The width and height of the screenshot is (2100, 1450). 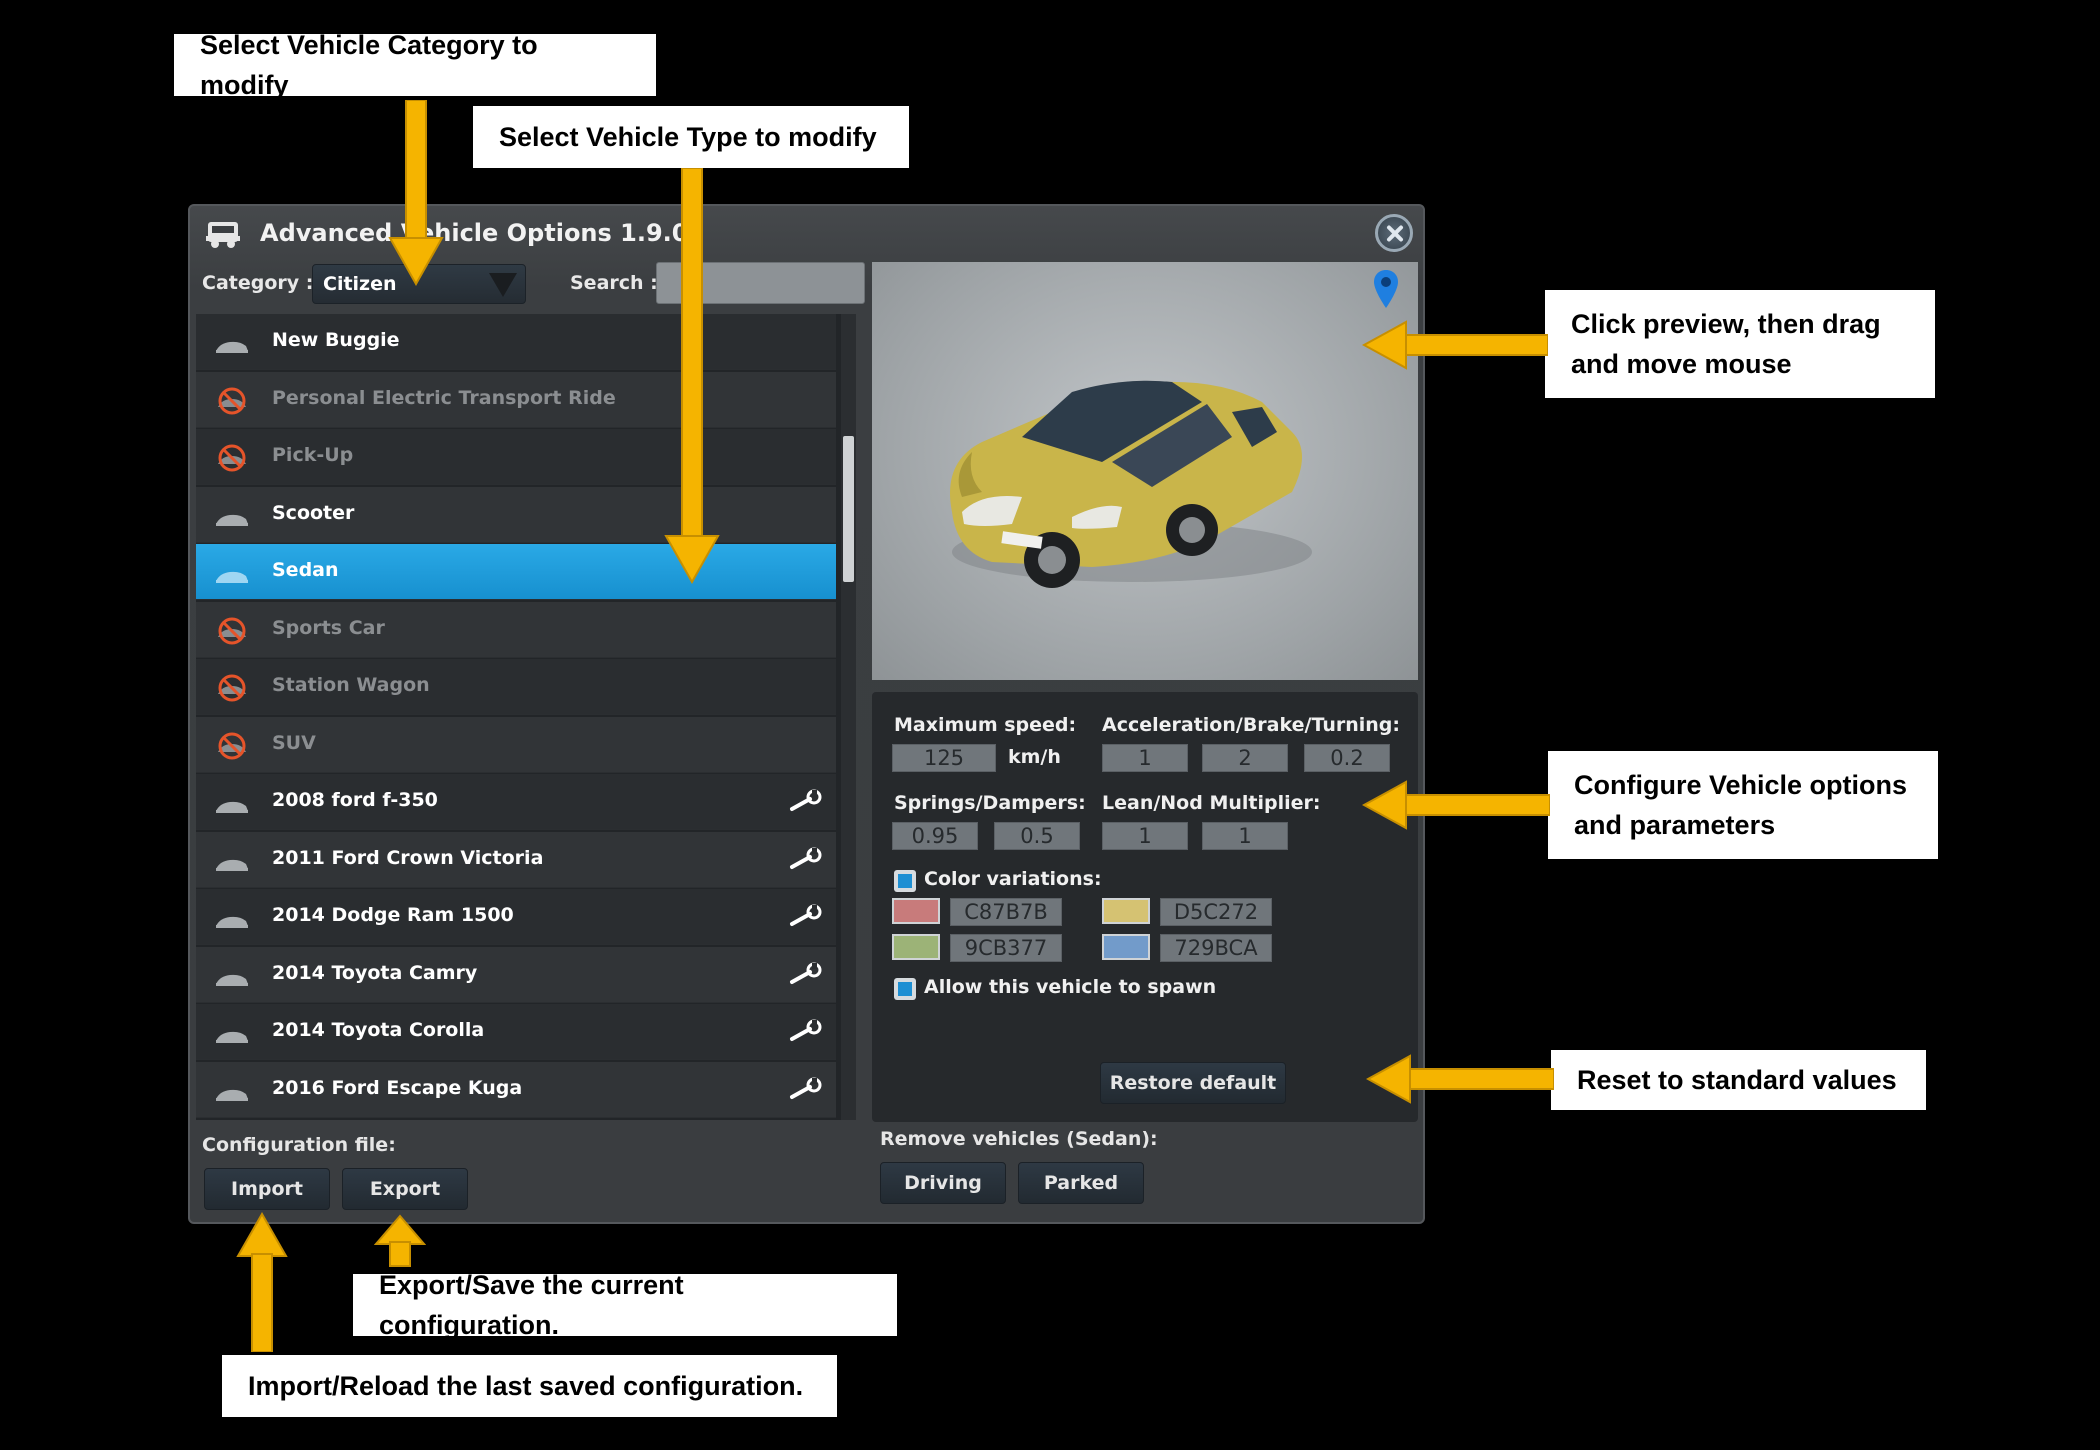 I want to click on vehicle-name: Pick-Up, so click(x=313, y=455).